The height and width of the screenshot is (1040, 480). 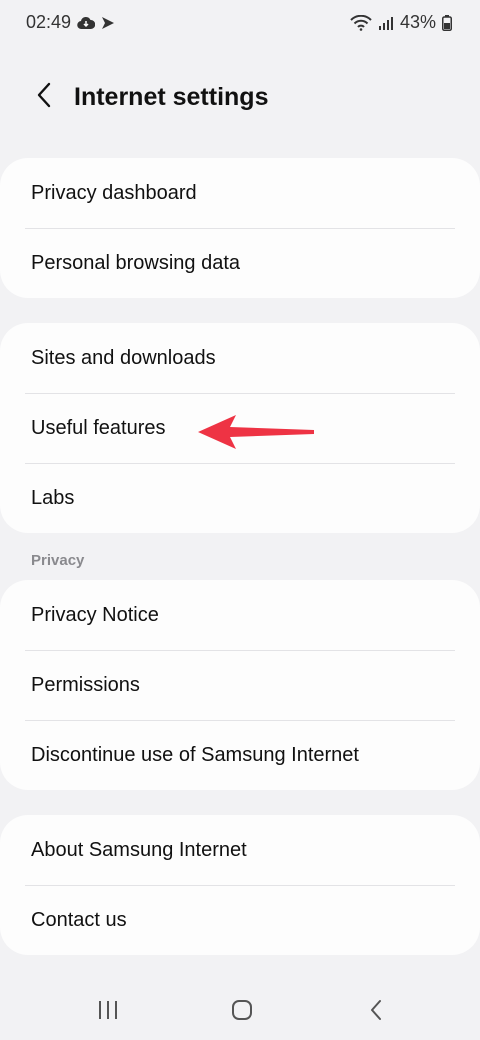 I want to click on about-samsung-internet-item: About Samsung Internet, so click(x=240, y=850).